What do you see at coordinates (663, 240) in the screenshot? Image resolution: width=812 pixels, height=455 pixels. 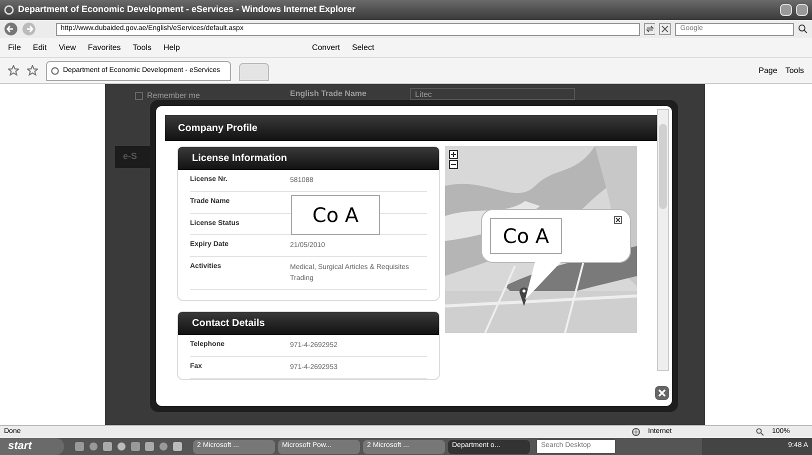 I see `scrollbar` at bounding box center [663, 240].